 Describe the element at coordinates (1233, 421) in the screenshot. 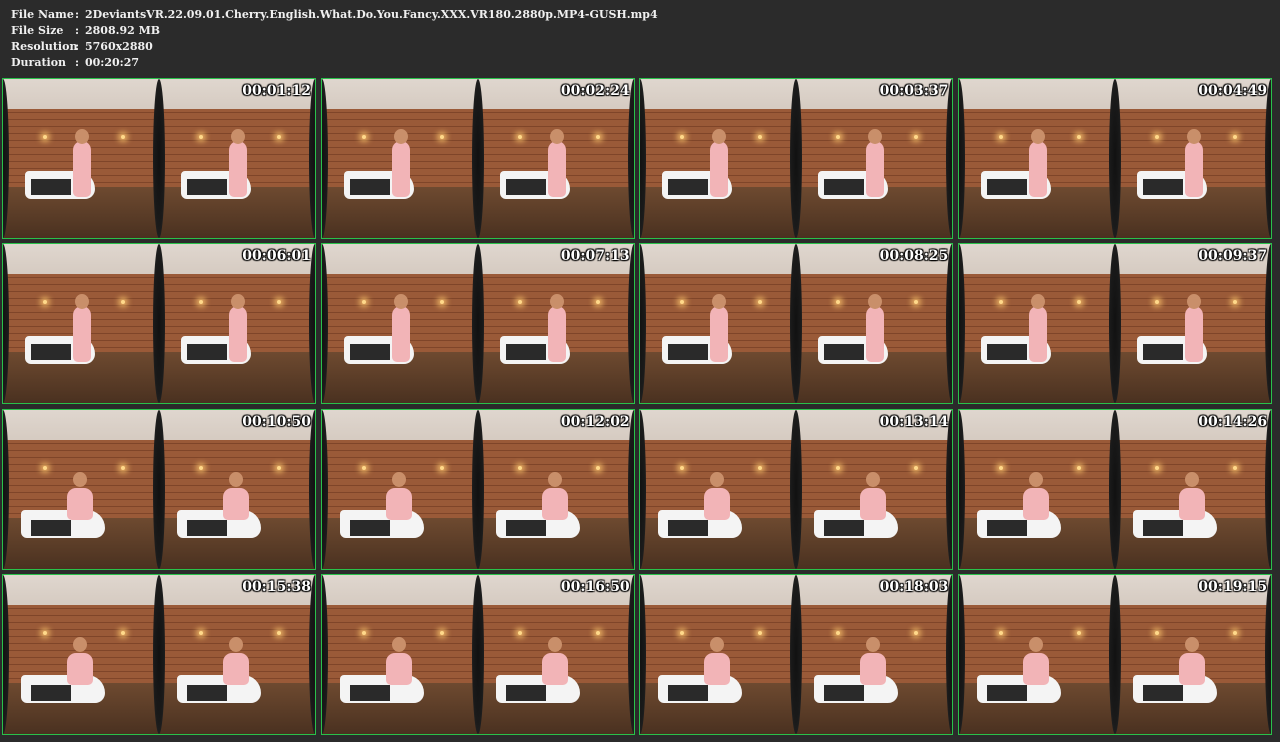

I see `timestamp-label: 00:14:26` at that location.